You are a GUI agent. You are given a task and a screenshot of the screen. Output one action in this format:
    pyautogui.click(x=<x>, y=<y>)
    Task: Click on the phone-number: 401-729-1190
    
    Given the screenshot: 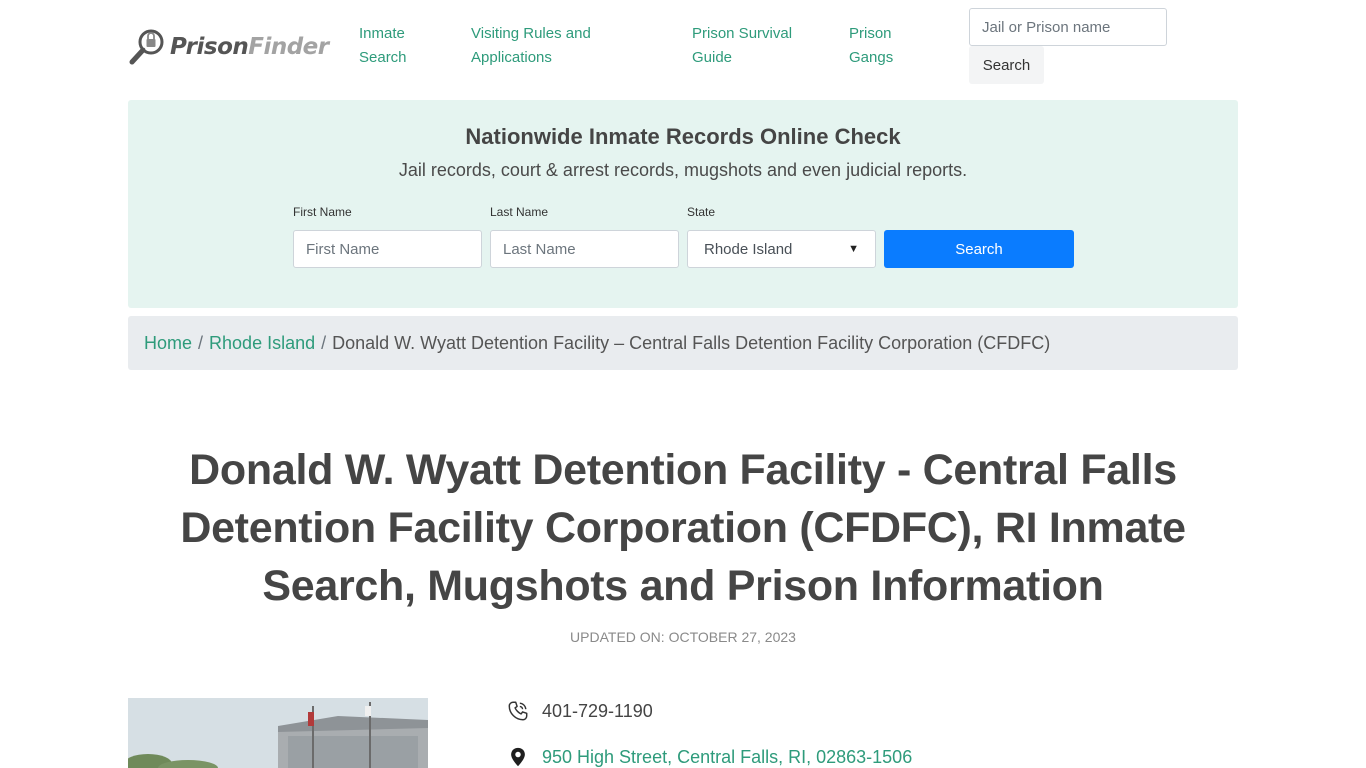 What is the action you would take?
    pyautogui.click(x=597, y=710)
    